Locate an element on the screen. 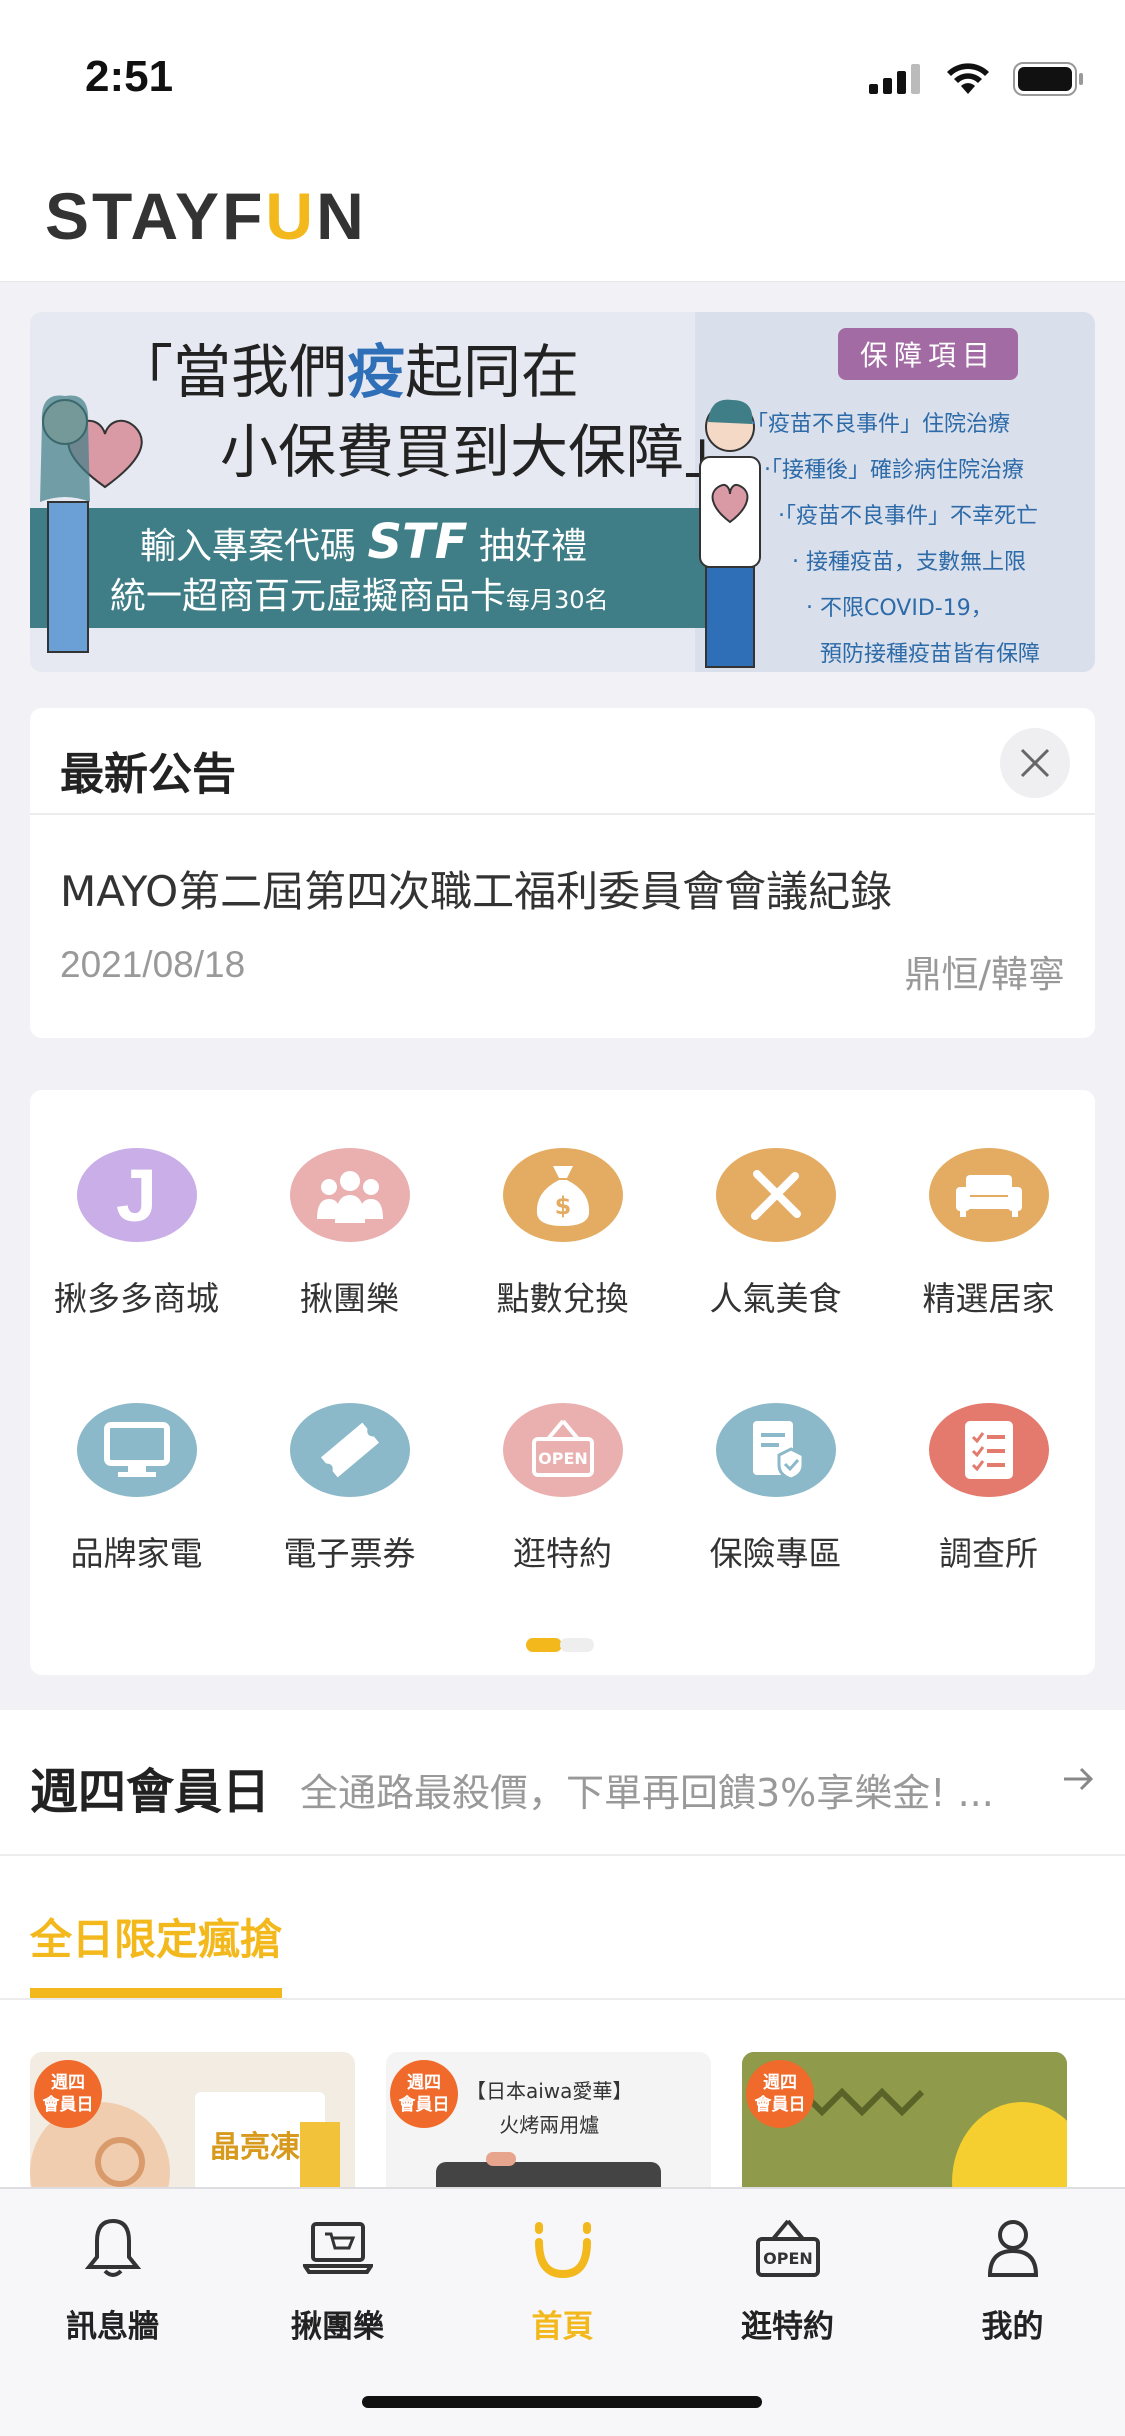  tab-partners: OPEN 逛特約 is located at coordinates (787, 2279).